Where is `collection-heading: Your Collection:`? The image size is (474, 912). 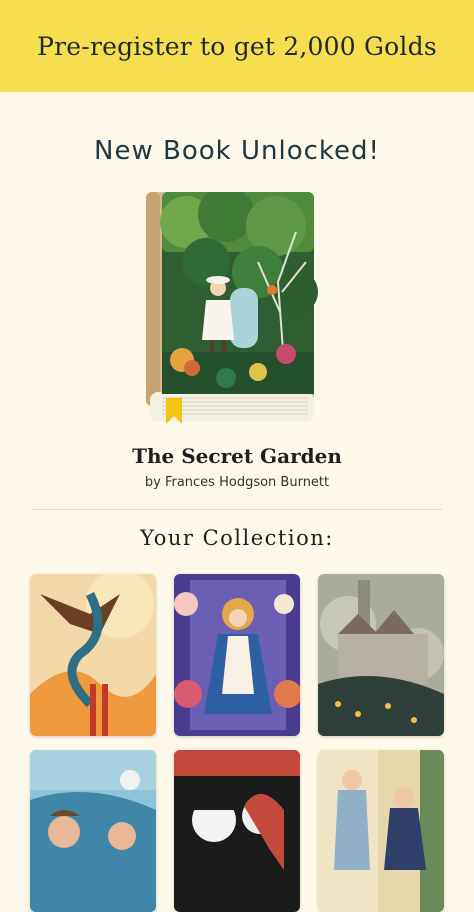
collection-heading: Your Collection: is located at coordinates (237, 538).